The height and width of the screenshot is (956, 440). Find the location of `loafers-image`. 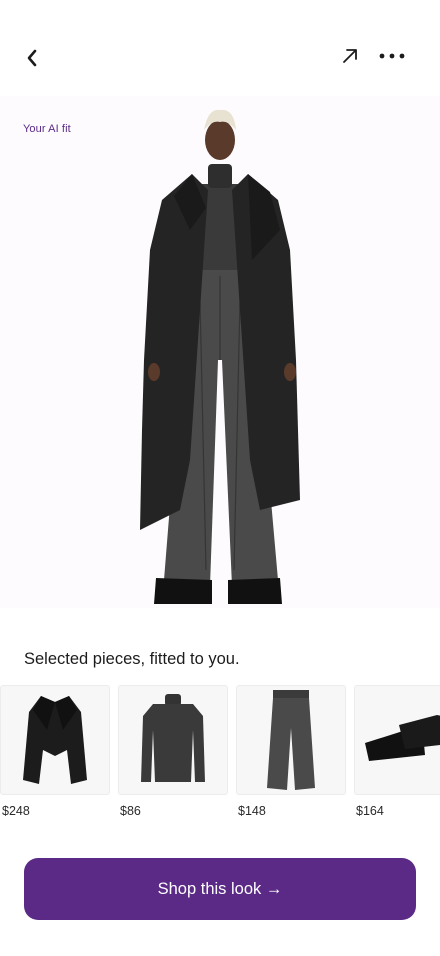

loafers-image is located at coordinates (402, 738).